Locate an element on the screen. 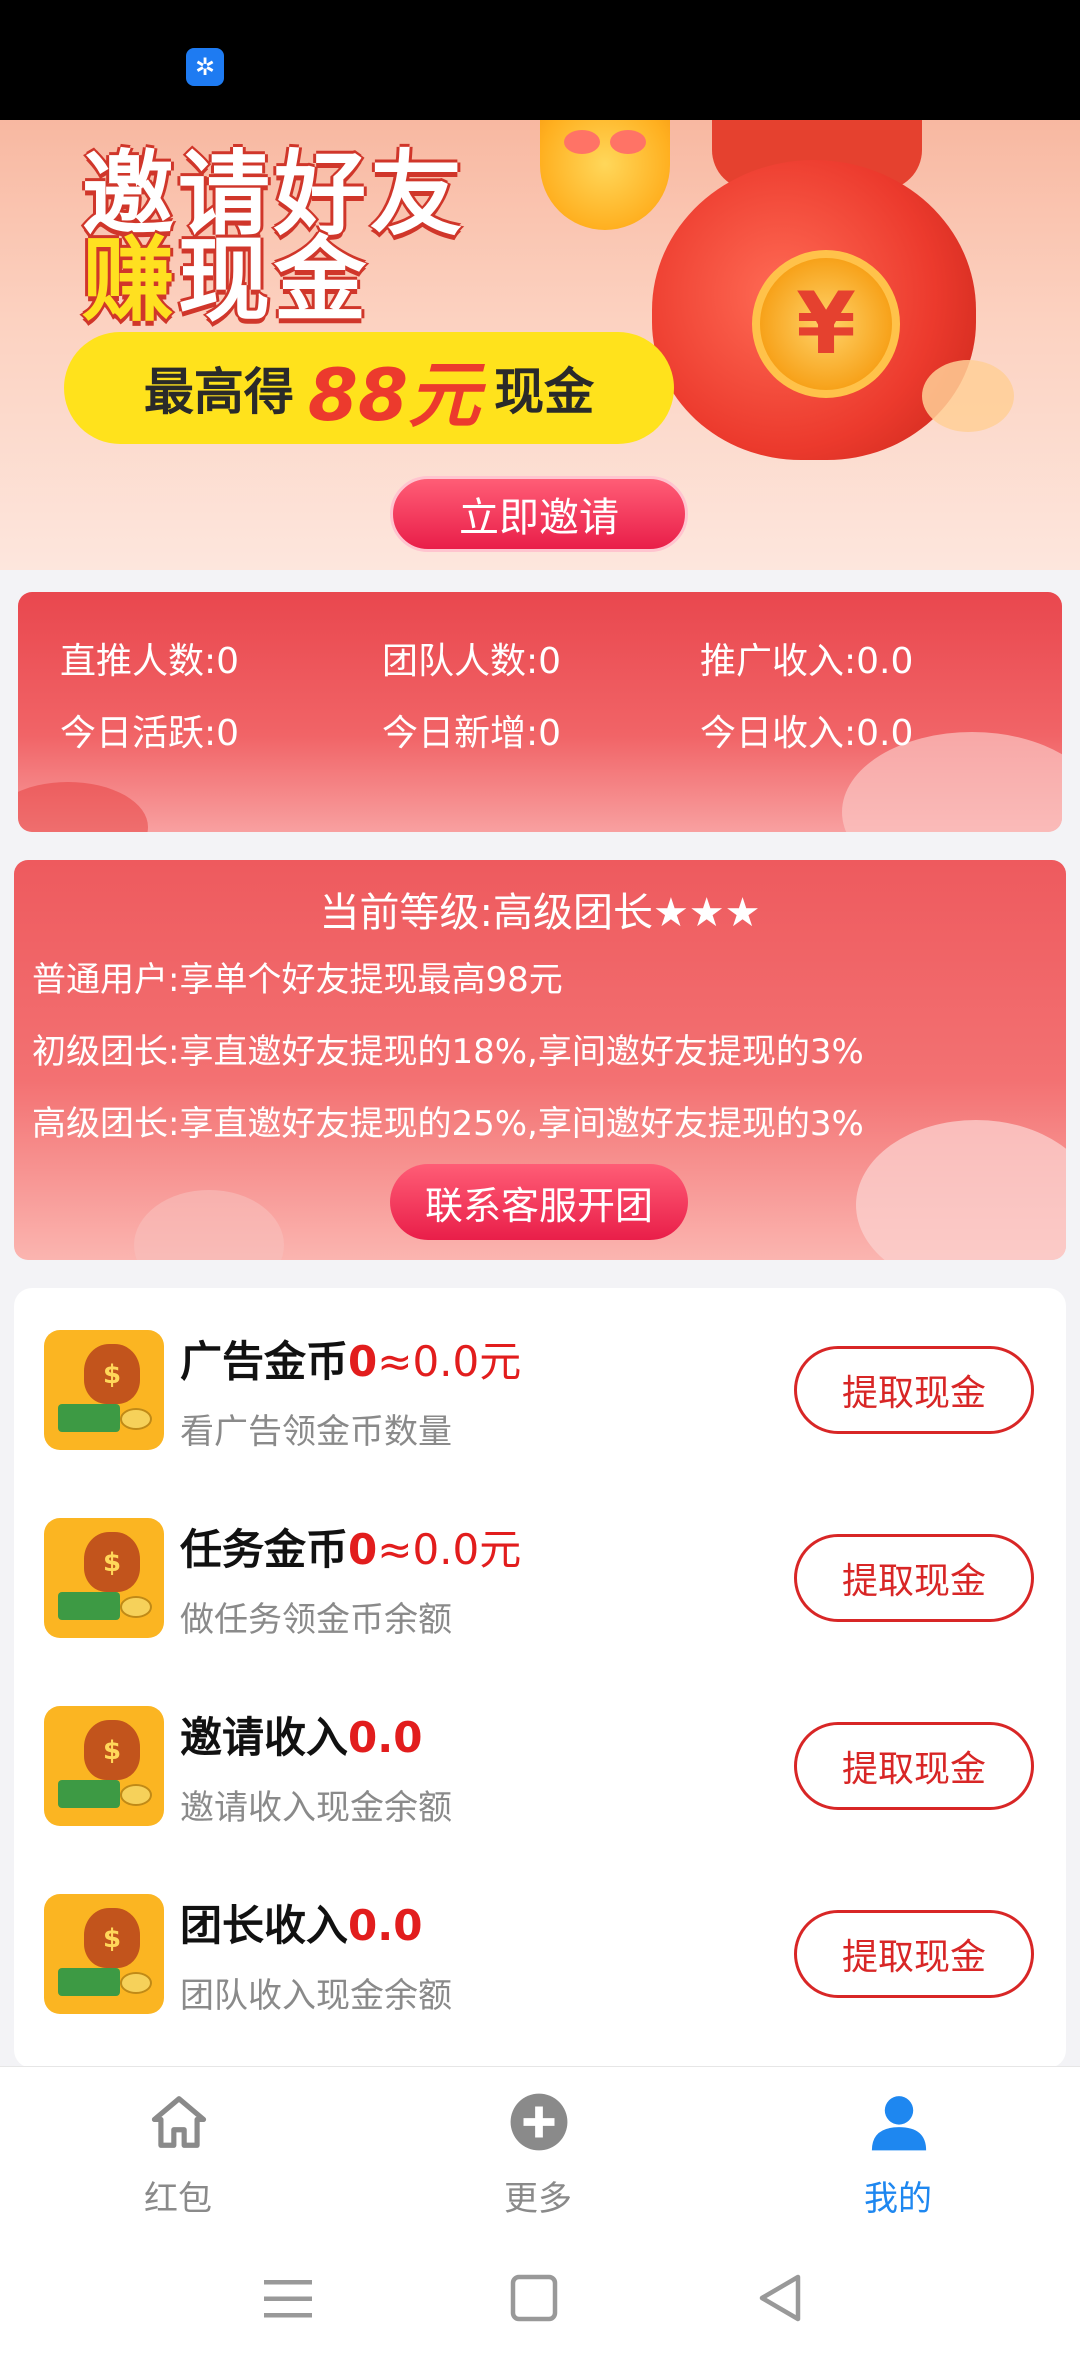  plus-circle-icon is located at coordinates (539, 2122).